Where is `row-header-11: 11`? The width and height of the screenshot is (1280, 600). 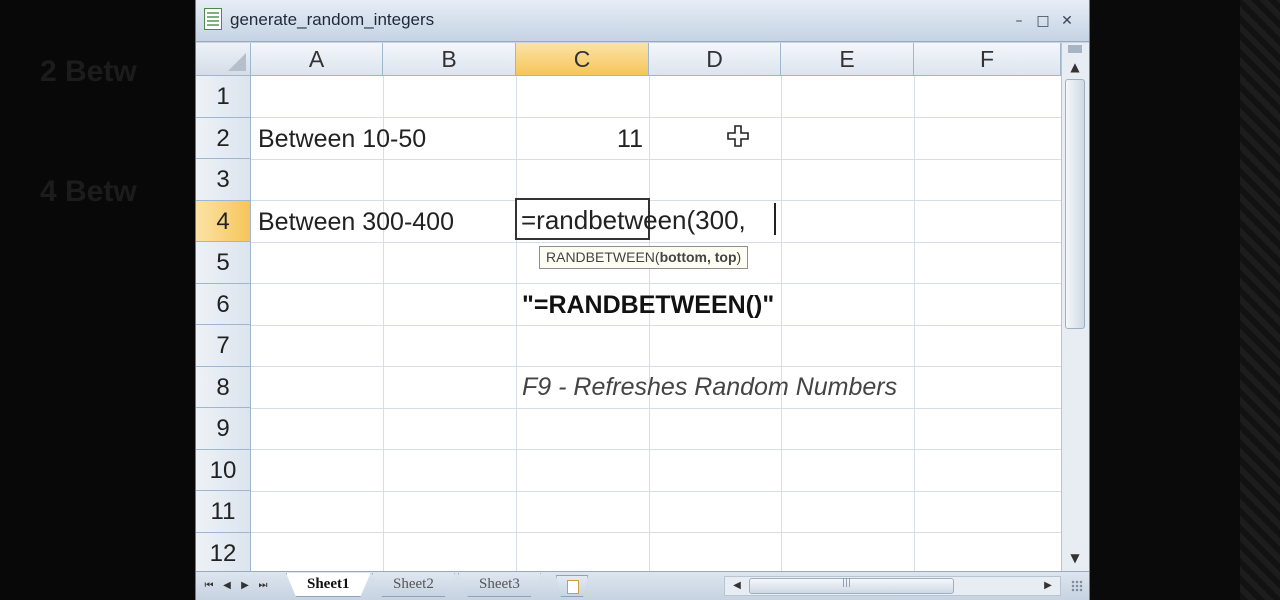
row-header-11: 11 is located at coordinates (223, 512).